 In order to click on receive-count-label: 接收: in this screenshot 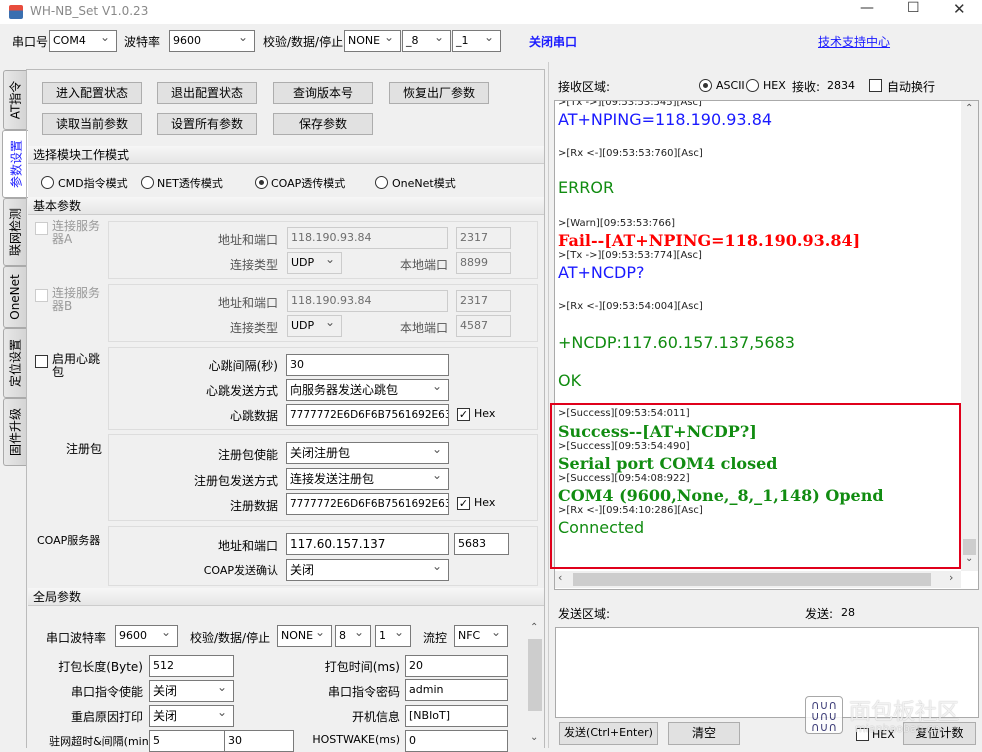, I will do `click(806, 87)`.